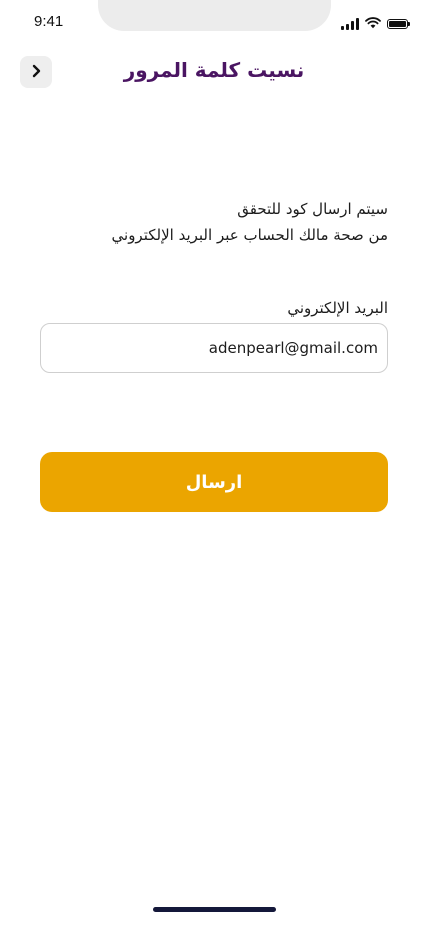  I want to click on send-button: ارسال, so click(214, 482).